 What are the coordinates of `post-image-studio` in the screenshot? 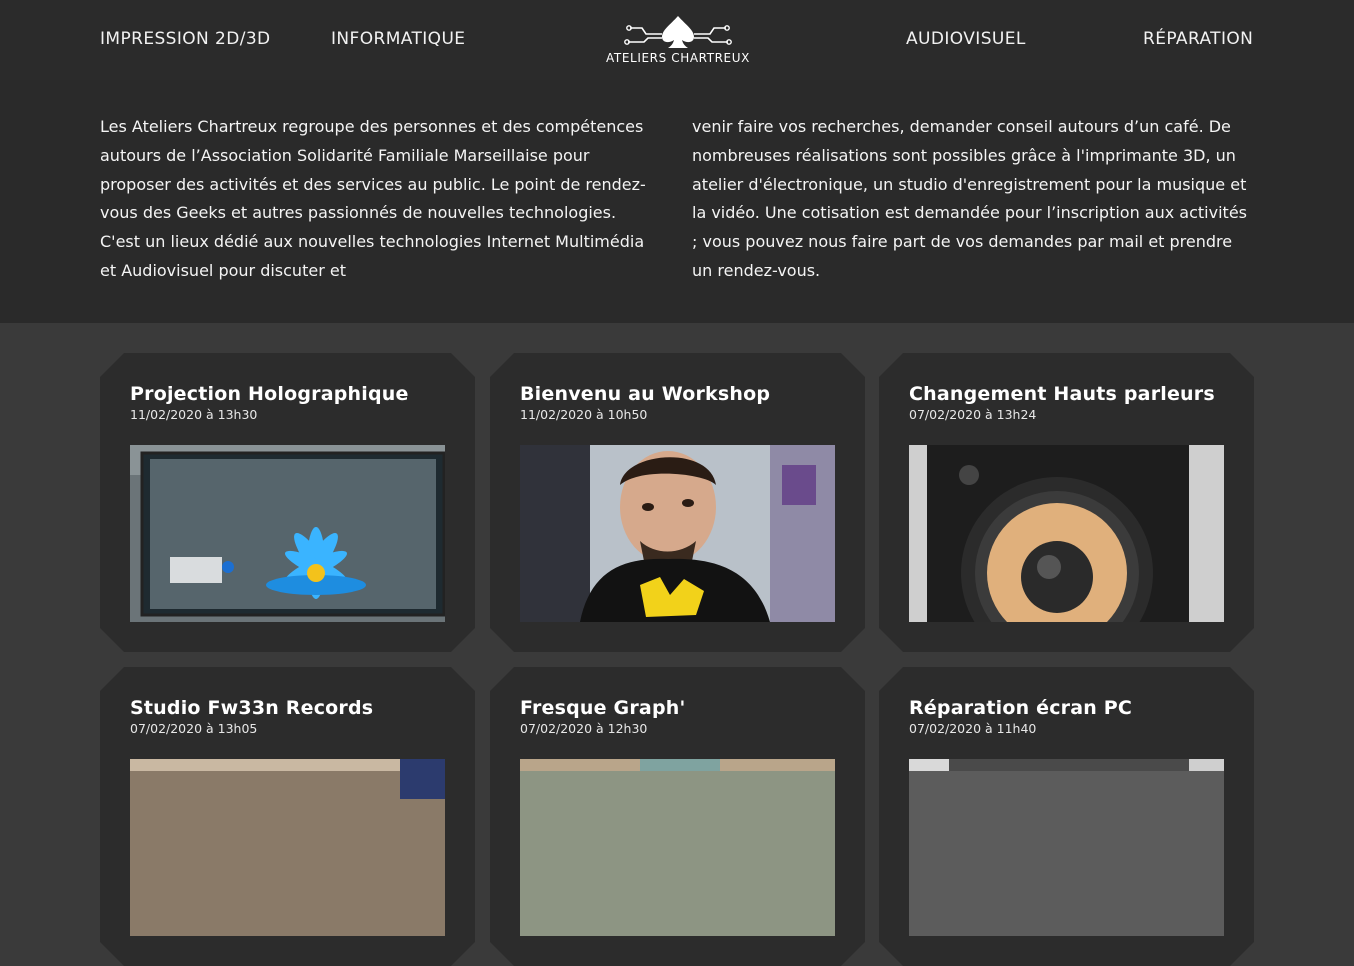 It's located at (287, 847).